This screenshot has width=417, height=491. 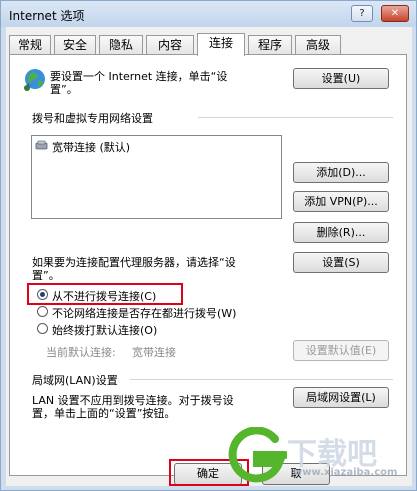 I want to click on lan-header: 局域网(LAN)设置, so click(x=75, y=380).